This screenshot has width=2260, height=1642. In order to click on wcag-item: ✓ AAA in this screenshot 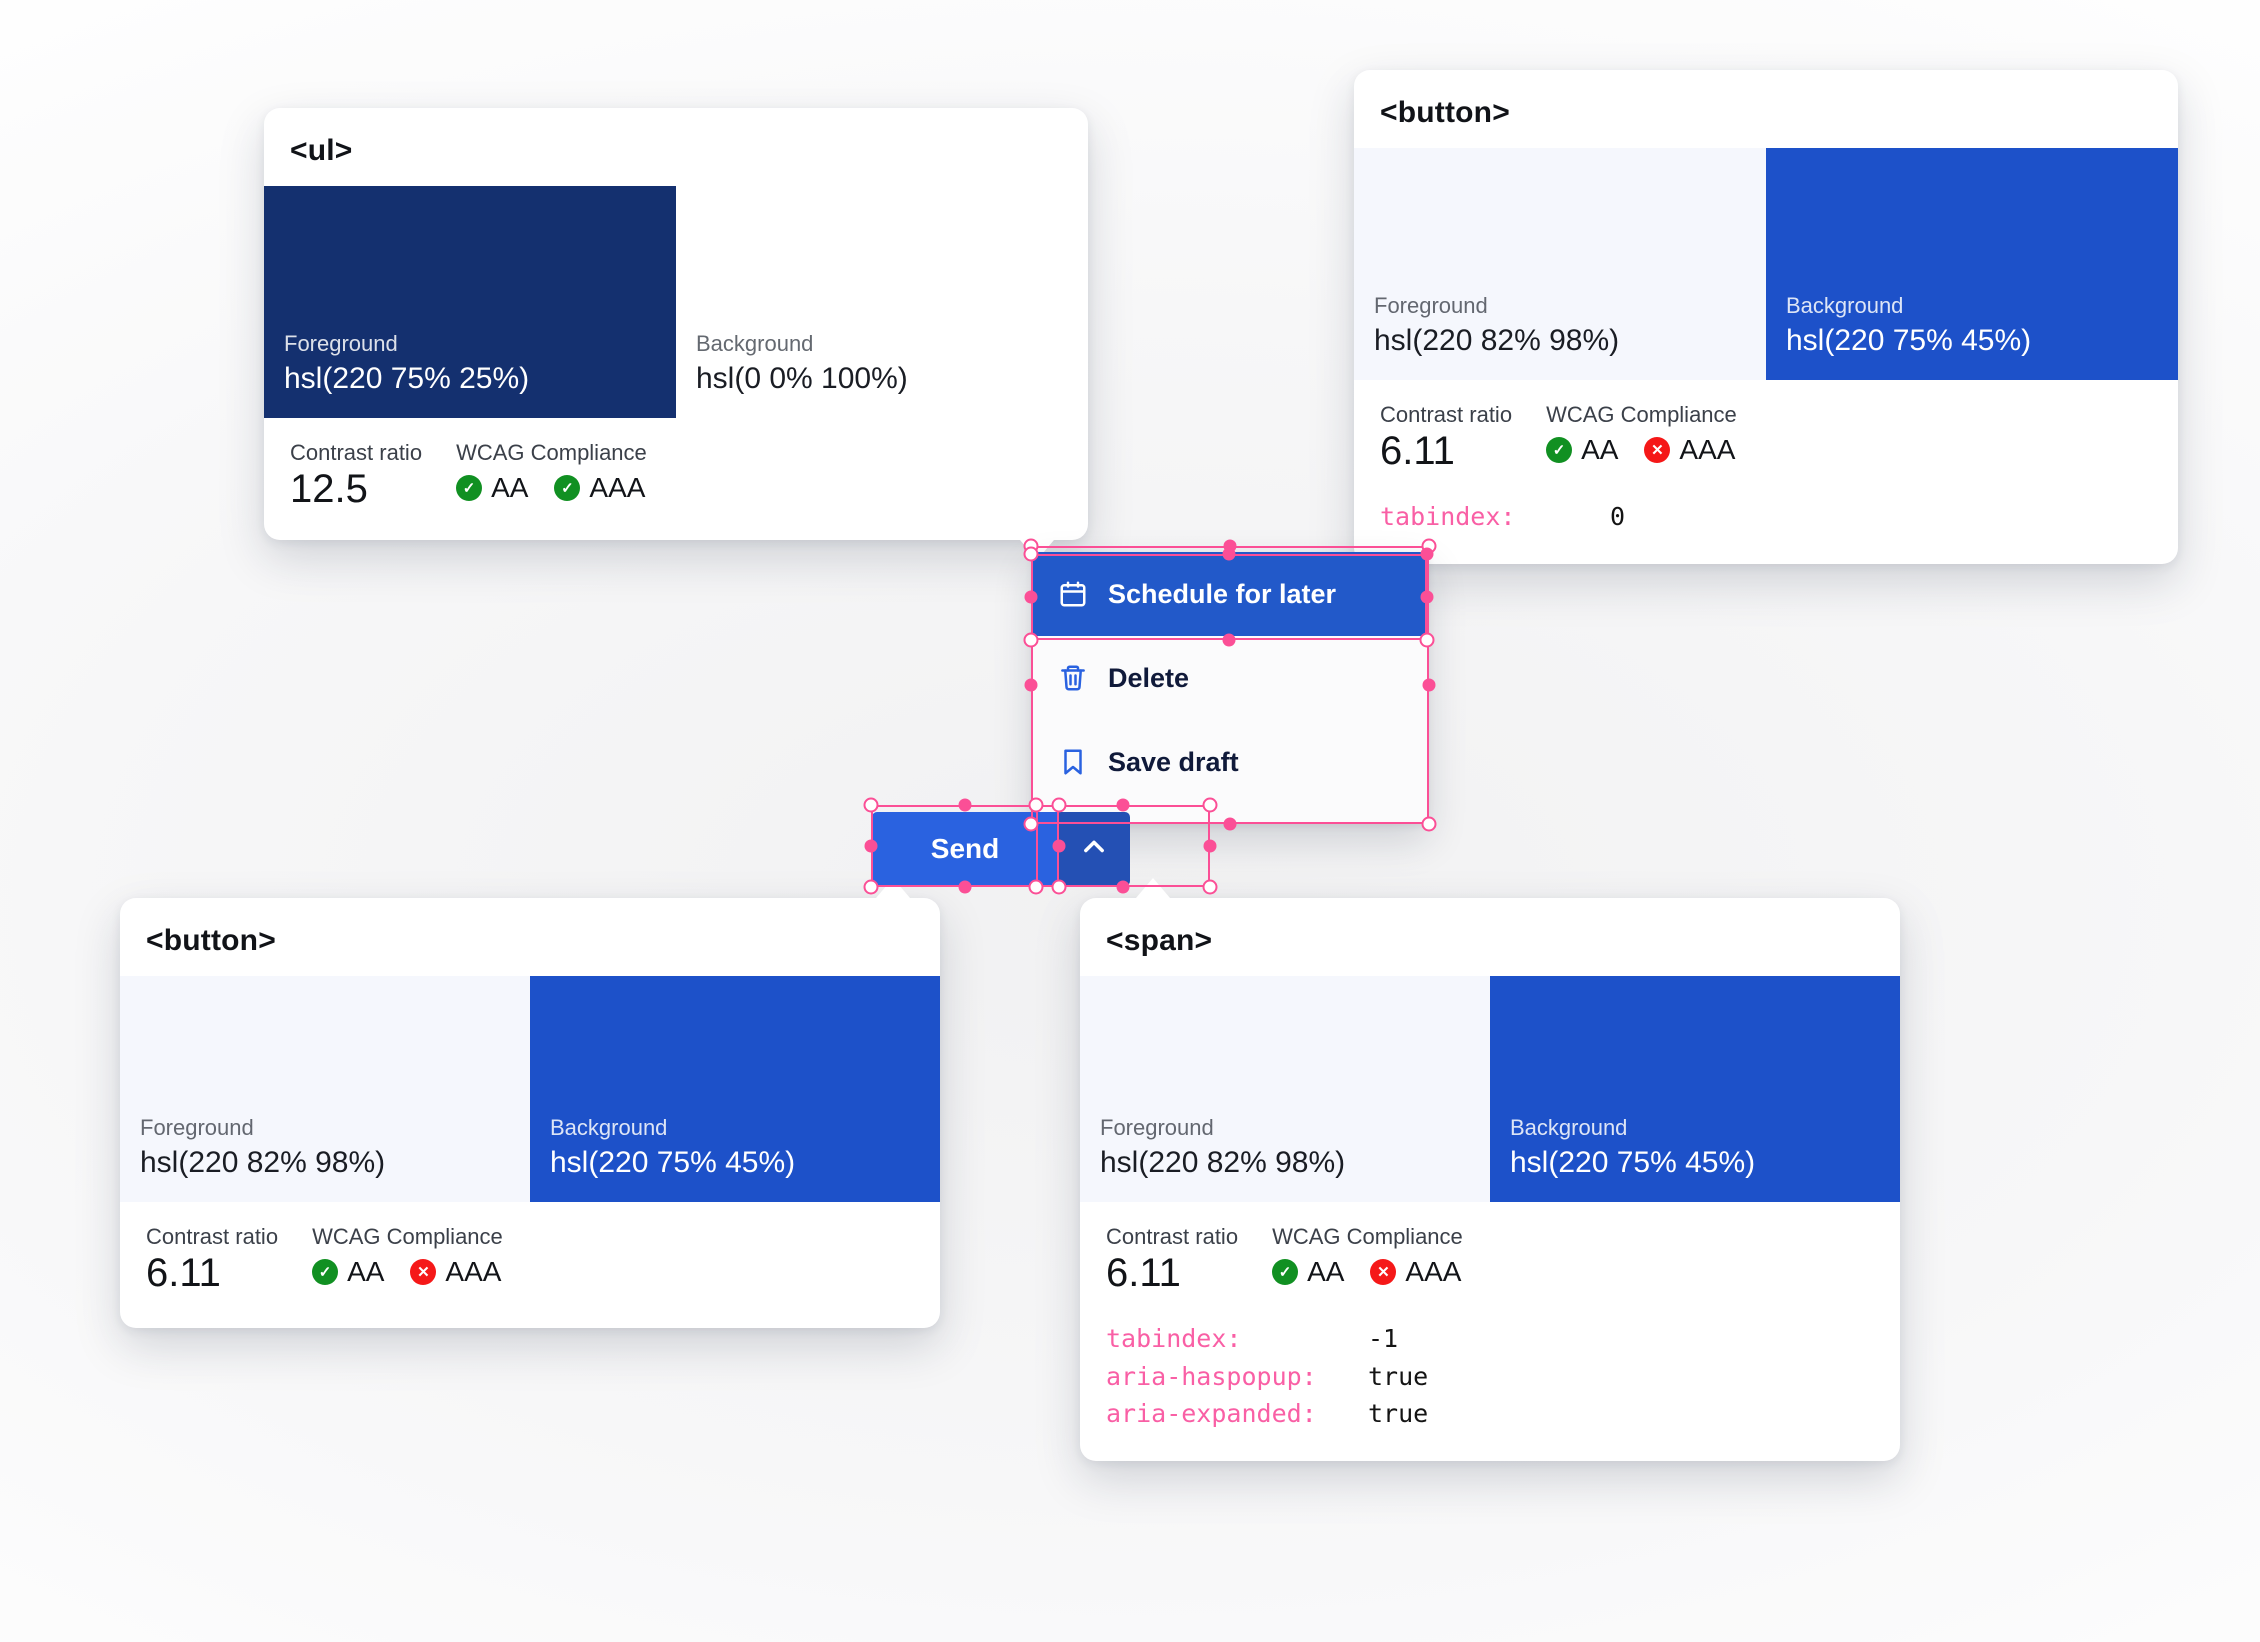, I will do `click(599, 488)`.